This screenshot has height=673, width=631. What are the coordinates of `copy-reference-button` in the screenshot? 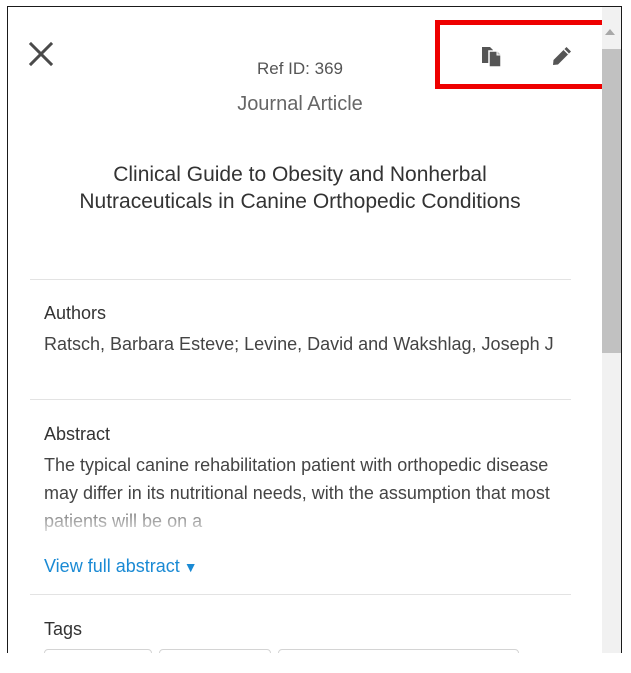 It's located at (492, 56).